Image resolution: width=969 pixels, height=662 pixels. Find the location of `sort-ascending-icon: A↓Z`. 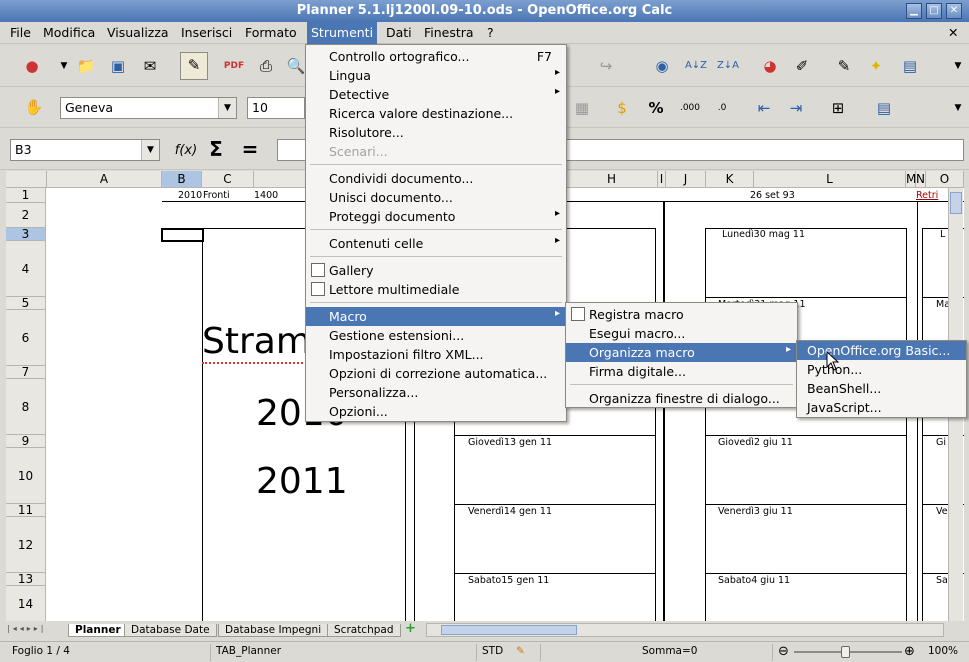

sort-ascending-icon: A↓Z is located at coordinates (696, 66).